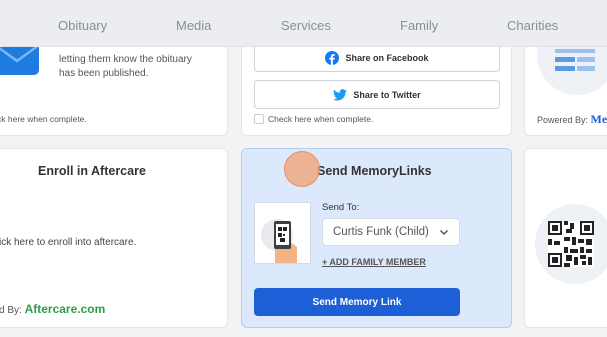  Describe the element at coordinates (92, 171) in the screenshot. I see `aftercare-title: Enroll in Aftercare` at that location.